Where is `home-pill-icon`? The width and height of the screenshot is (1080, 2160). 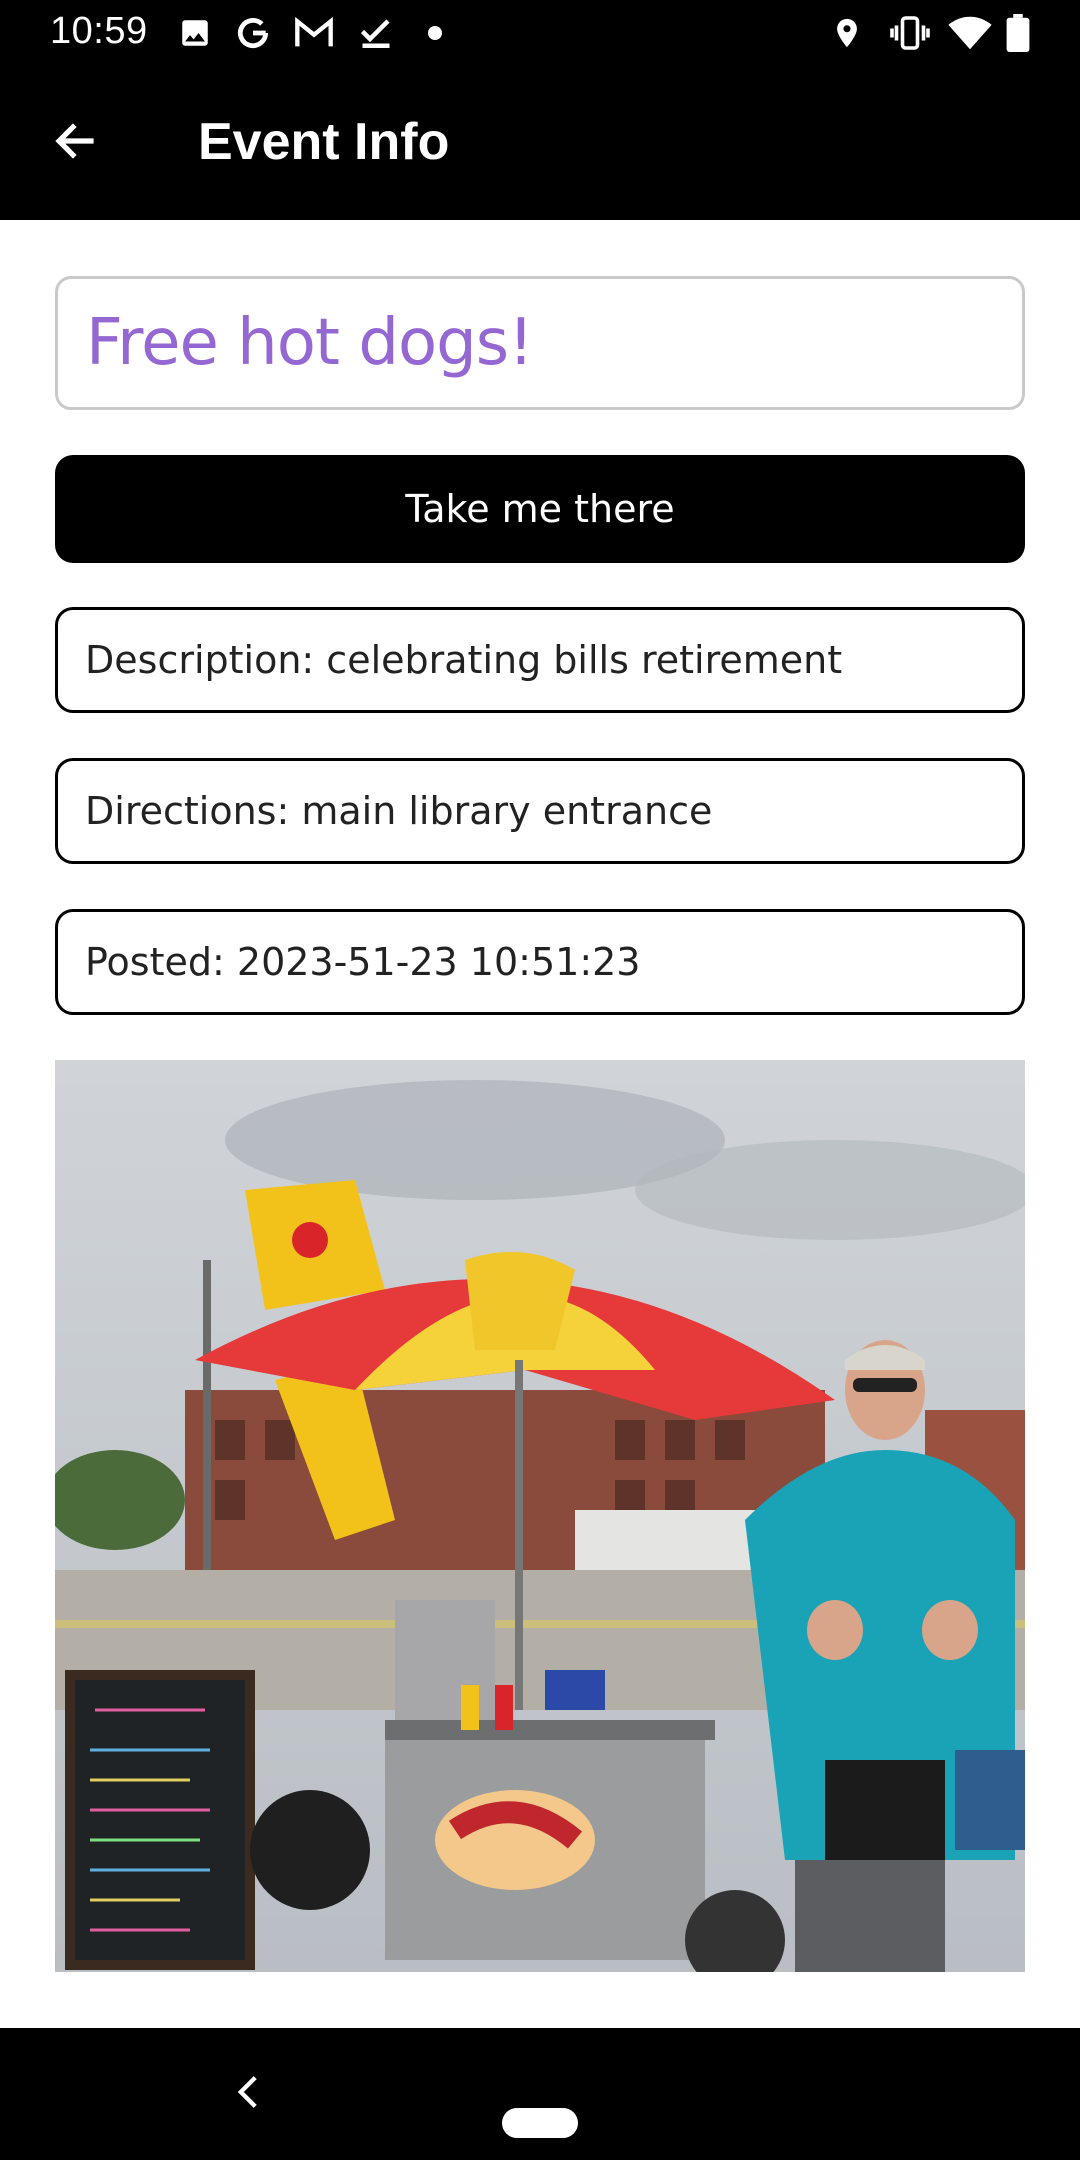
home-pill-icon is located at coordinates (540, 2123).